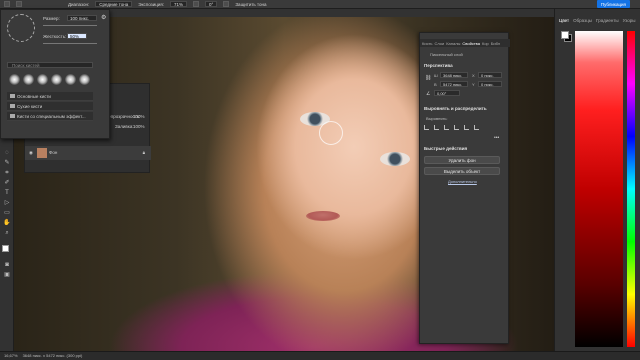 Image resolution: width=640 pixels, height=360 pixels. I want to click on recent-brush-tips, so click(49, 79).